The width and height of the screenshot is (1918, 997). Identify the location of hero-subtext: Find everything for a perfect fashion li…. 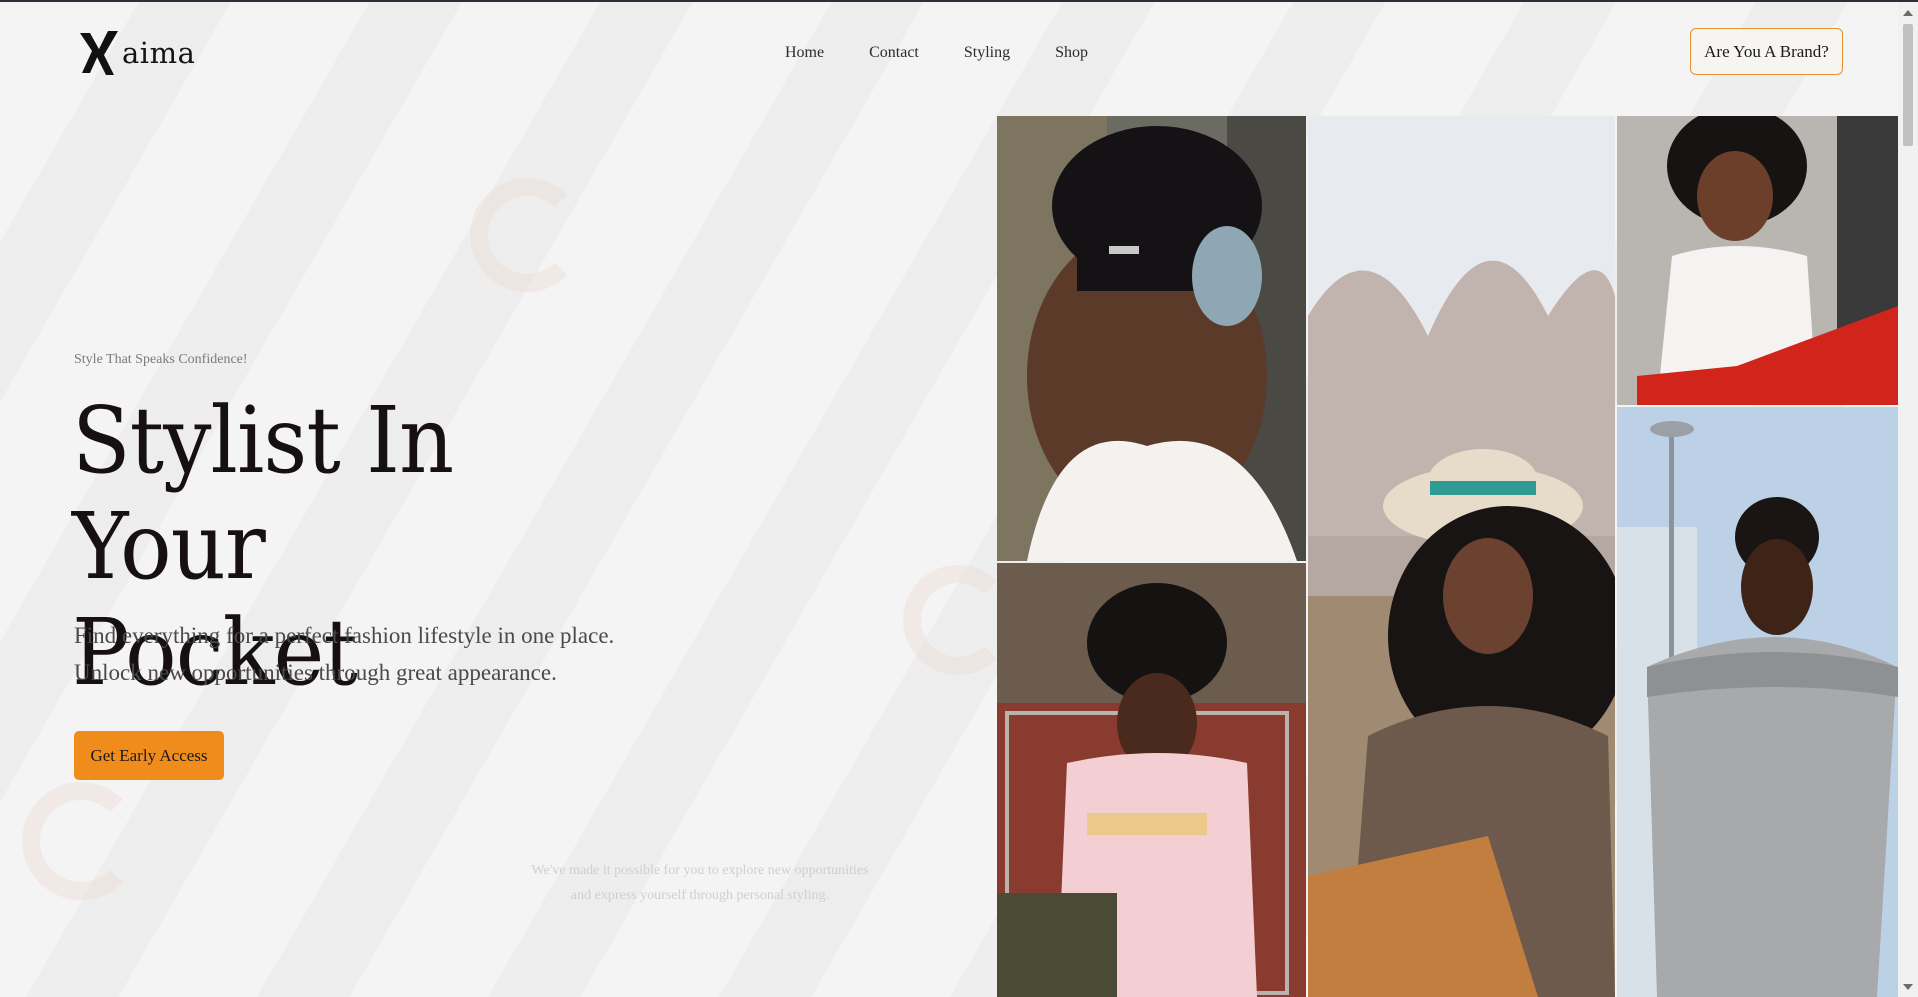
(344, 654).